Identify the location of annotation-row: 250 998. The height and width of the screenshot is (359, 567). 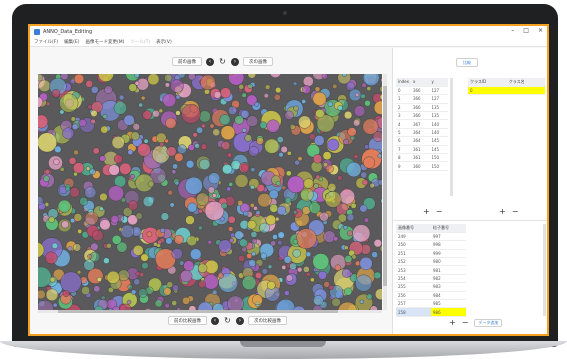
(431, 245).